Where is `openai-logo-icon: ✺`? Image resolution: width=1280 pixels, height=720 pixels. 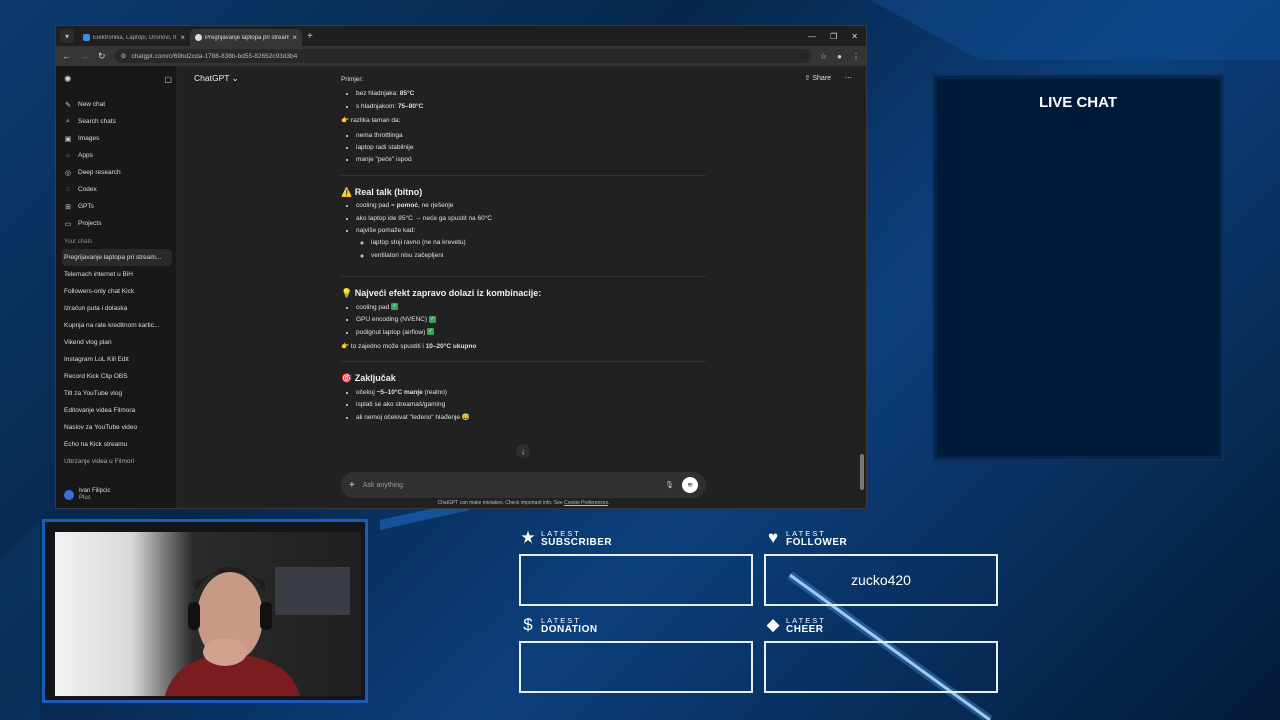 openai-logo-icon: ✺ is located at coordinates (68, 79).